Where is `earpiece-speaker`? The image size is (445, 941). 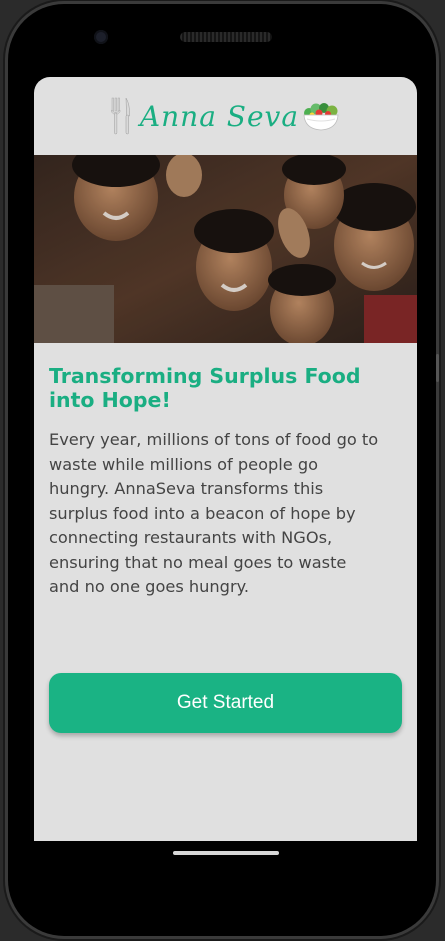
earpiece-speaker is located at coordinates (226, 37).